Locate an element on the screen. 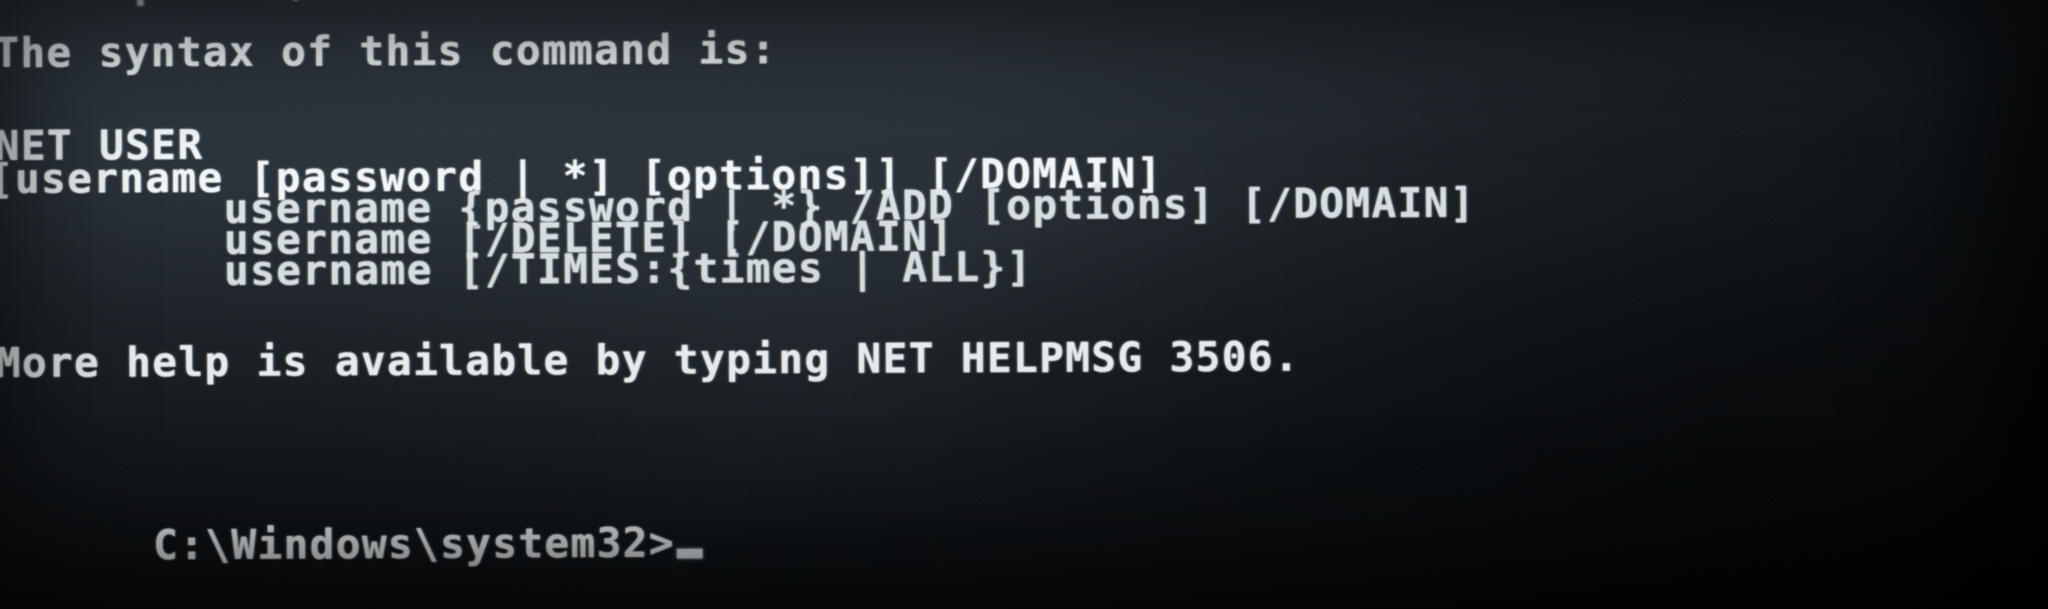 The width and height of the screenshot is (2048, 609). prompt-symbol: > is located at coordinates (661, 542).